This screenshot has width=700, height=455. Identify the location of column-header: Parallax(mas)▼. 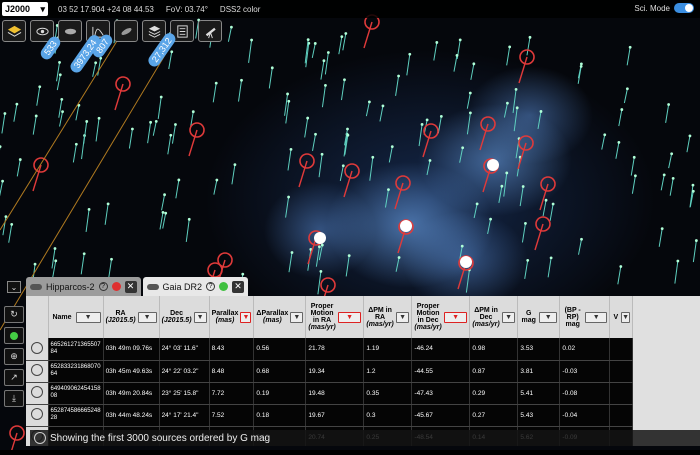
(231, 317).